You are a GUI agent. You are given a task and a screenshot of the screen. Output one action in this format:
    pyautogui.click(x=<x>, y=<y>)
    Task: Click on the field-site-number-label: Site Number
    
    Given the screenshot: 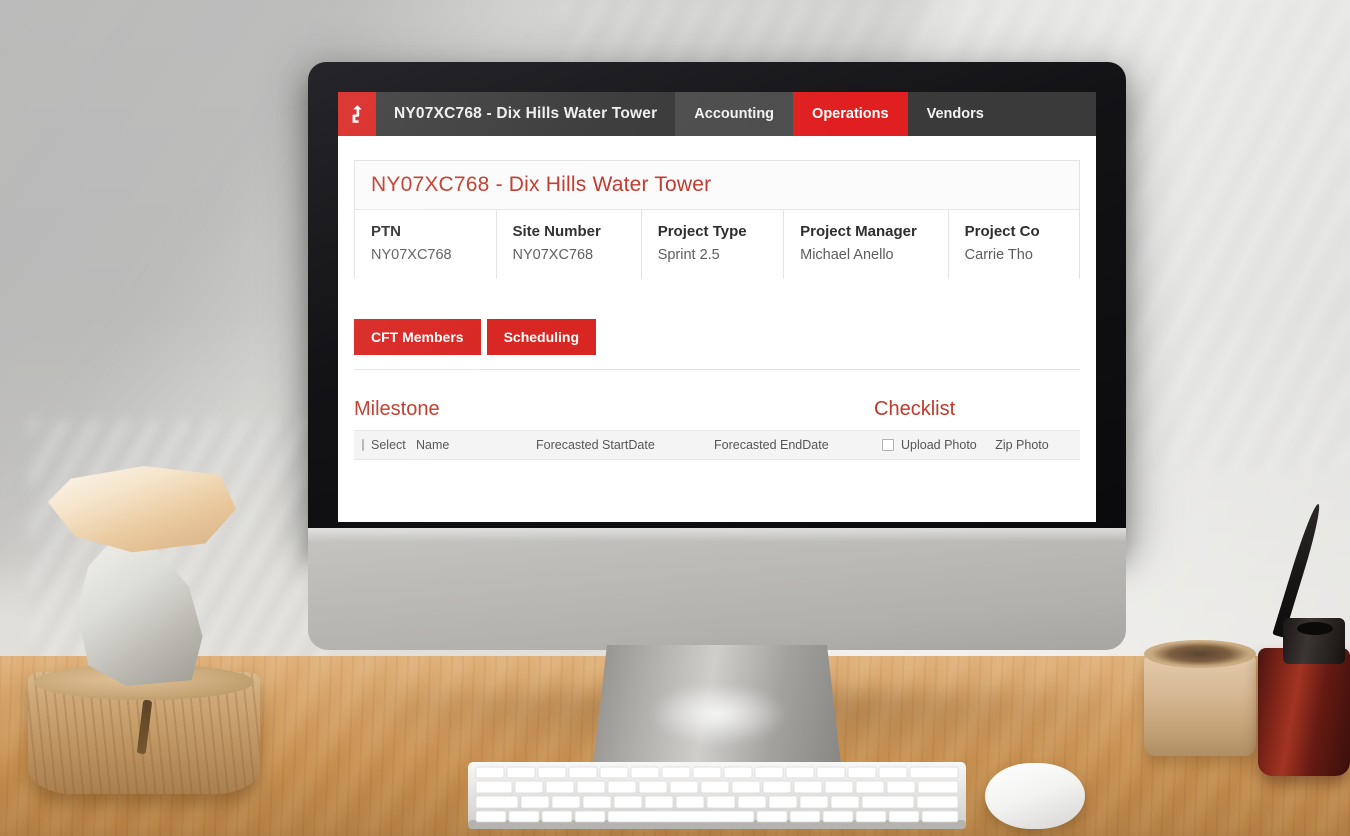 What is the action you would take?
    pyautogui.click(x=556, y=231)
    